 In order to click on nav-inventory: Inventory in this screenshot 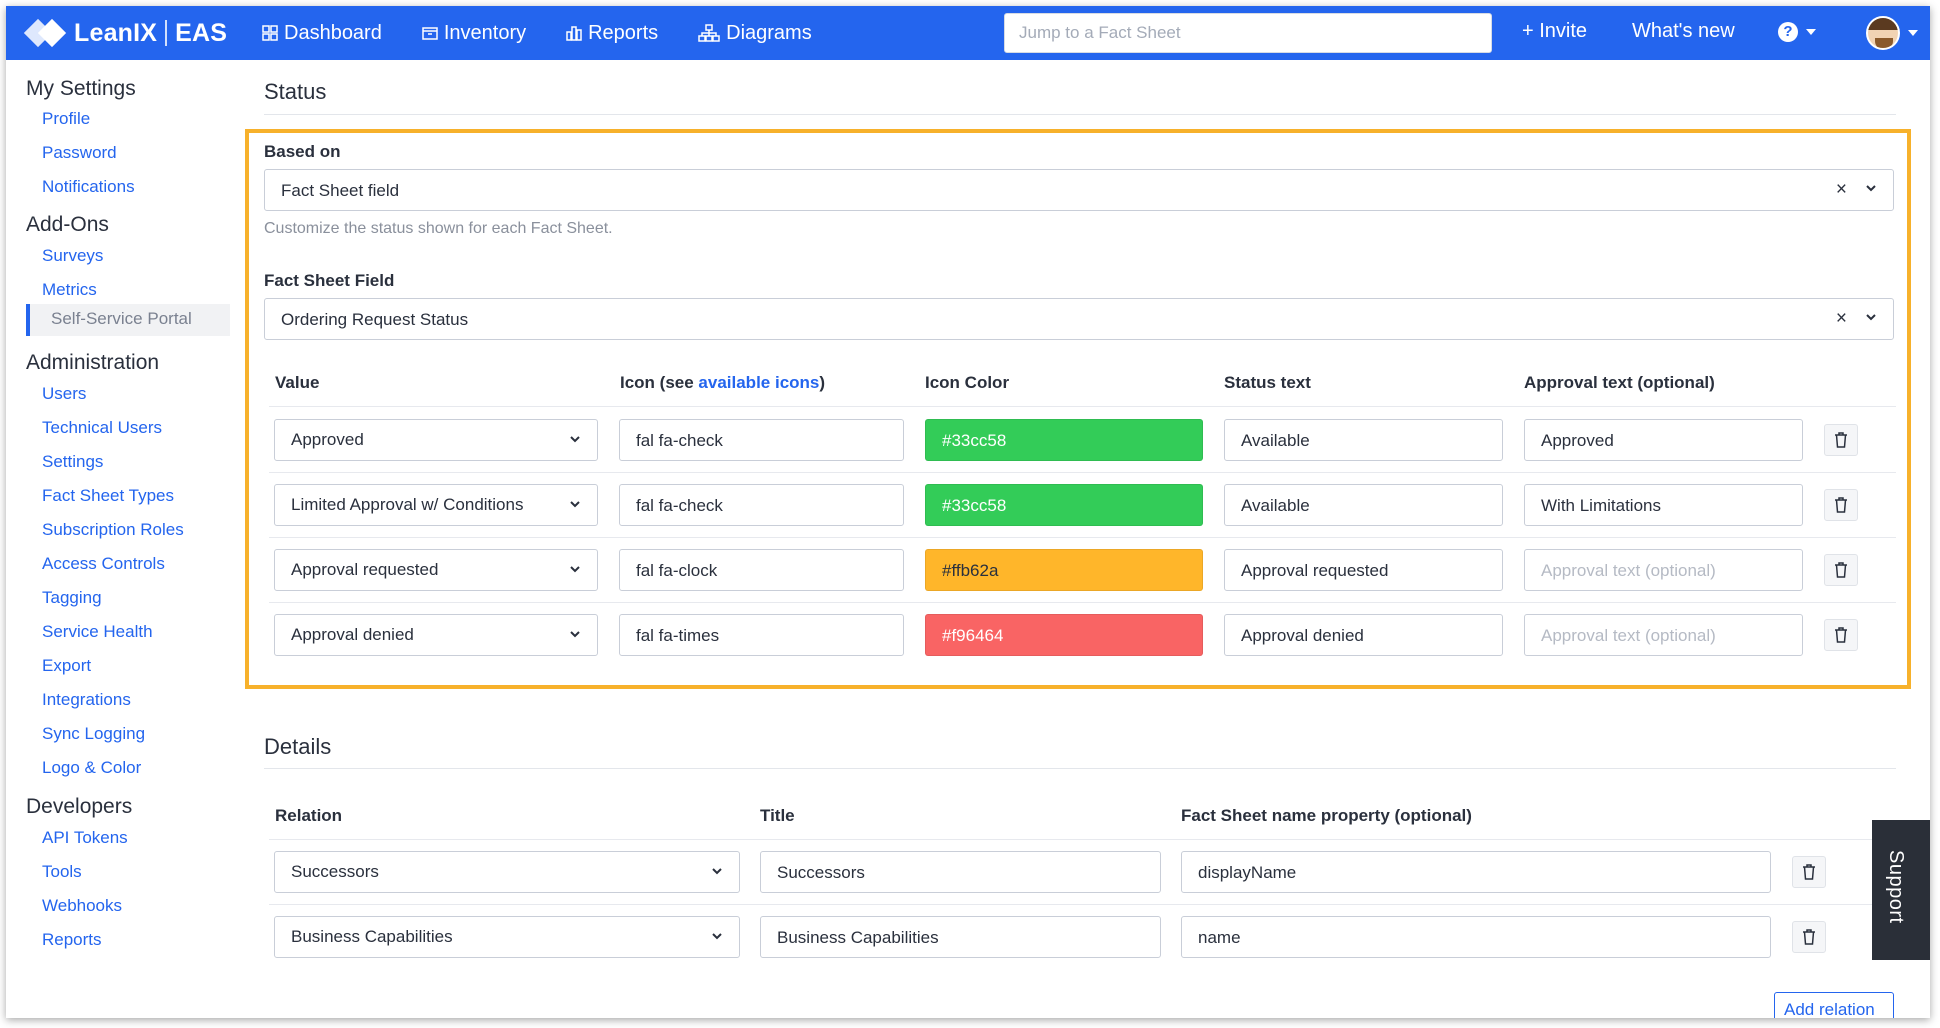, I will do `click(474, 33)`.